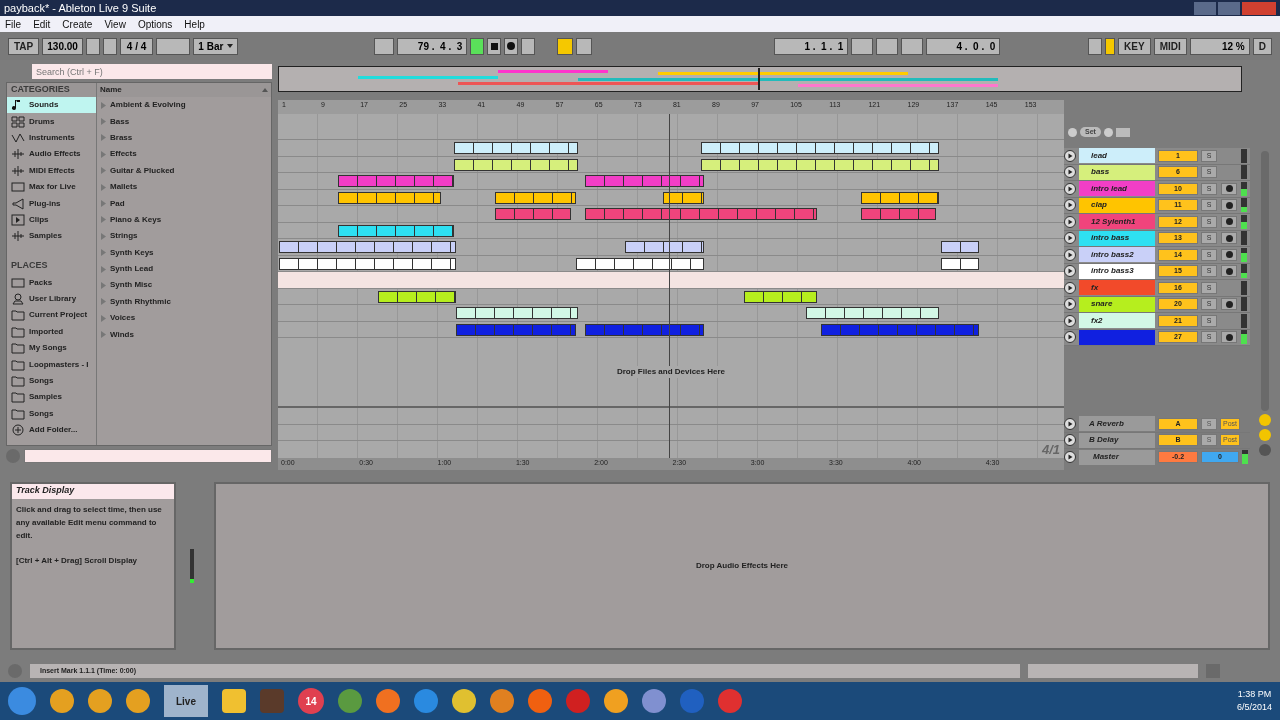  Describe the element at coordinates (51, 203) in the screenshot. I see `category-item: Plug-ins` at that location.